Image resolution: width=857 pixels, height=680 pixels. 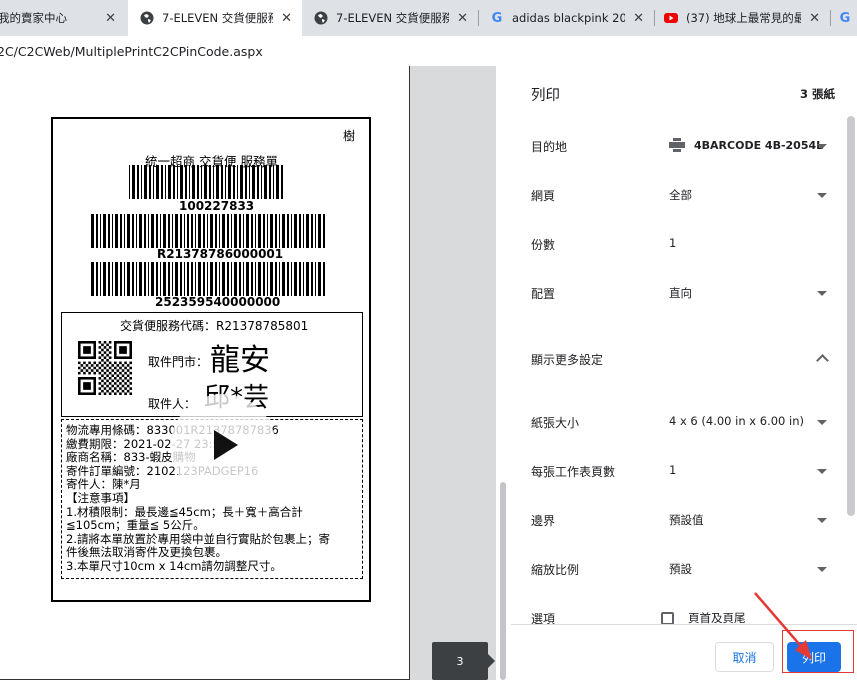 I want to click on note-line: 件後無法取消寄件及更換包裹。, so click(x=146, y=552).